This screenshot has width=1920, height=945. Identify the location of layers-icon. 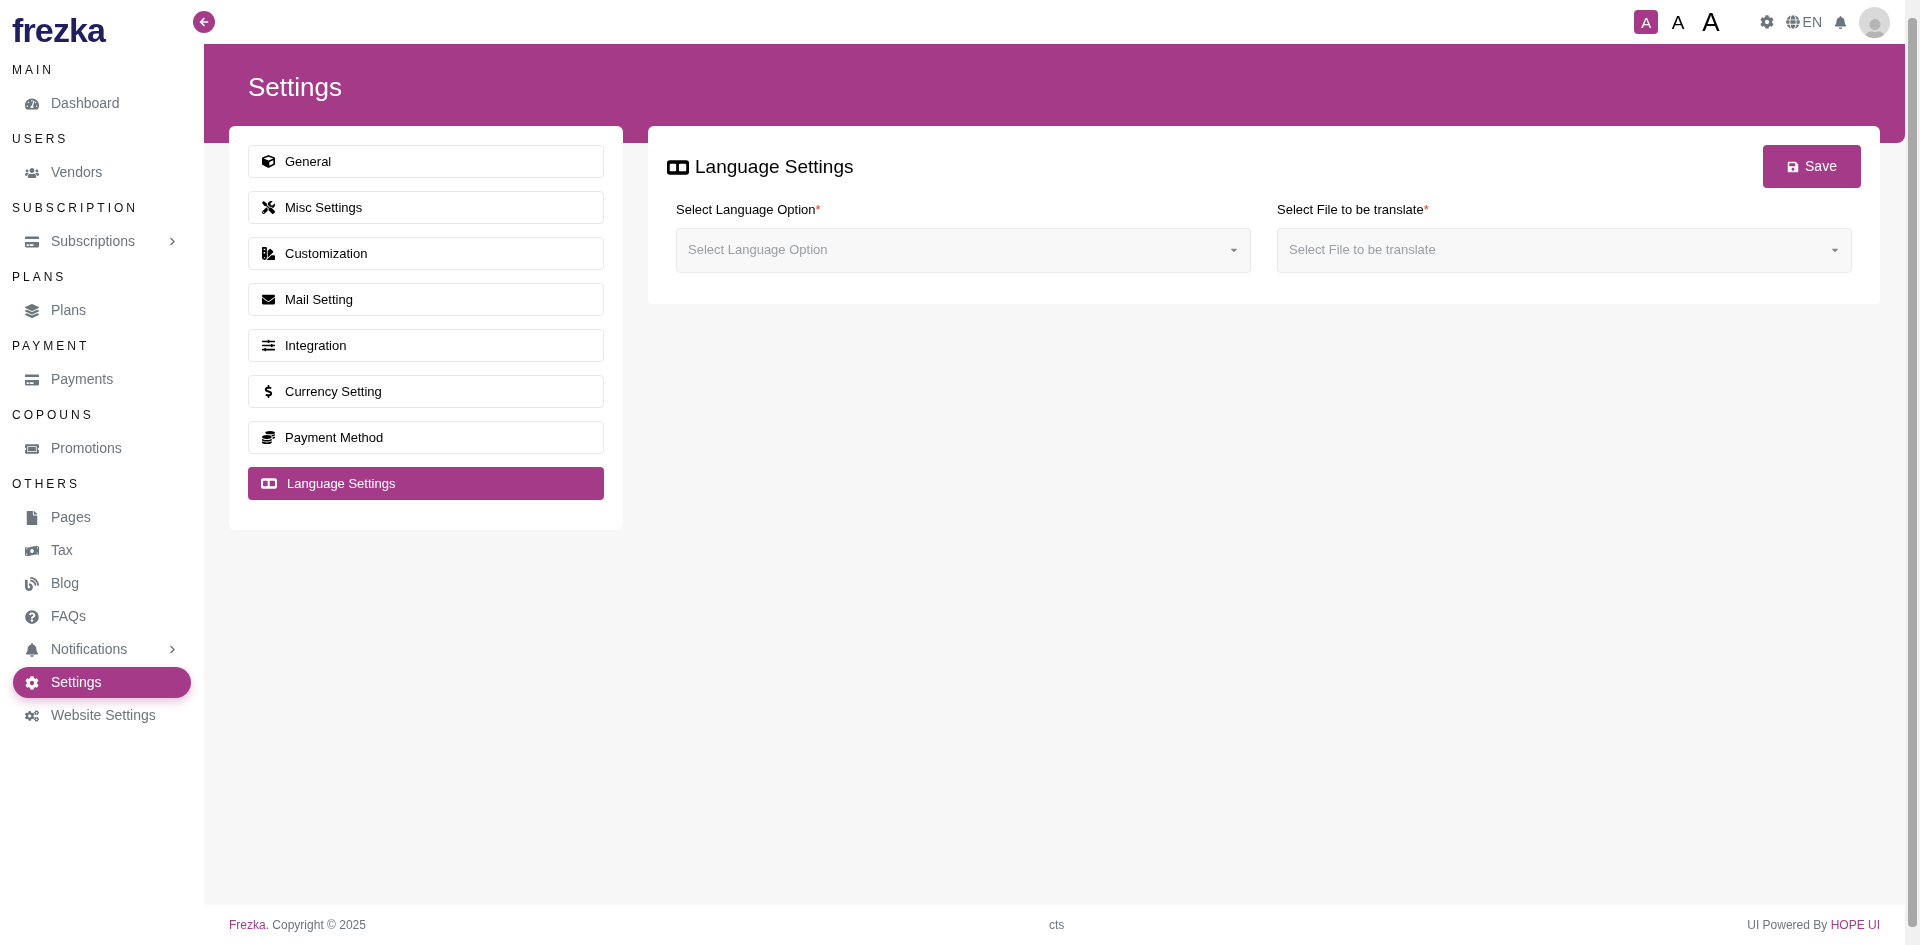
(32, 310).